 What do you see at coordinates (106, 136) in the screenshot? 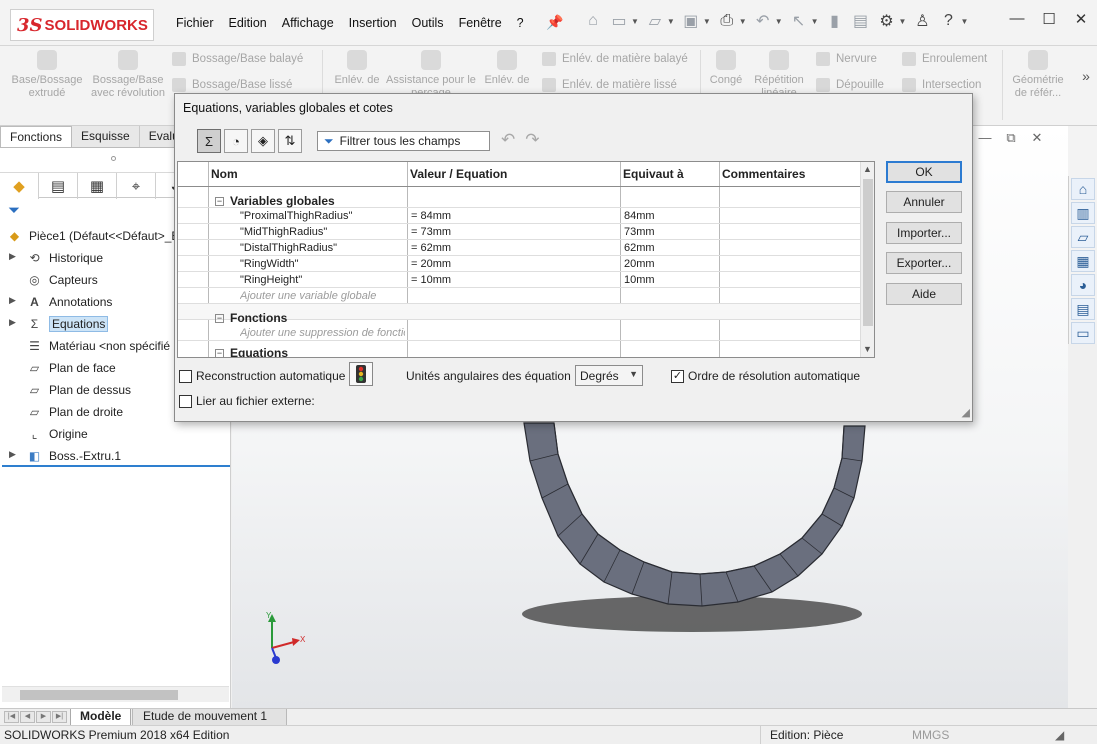
I see `tab-esquisse: Esquisse` at bounding box center [106, 136].